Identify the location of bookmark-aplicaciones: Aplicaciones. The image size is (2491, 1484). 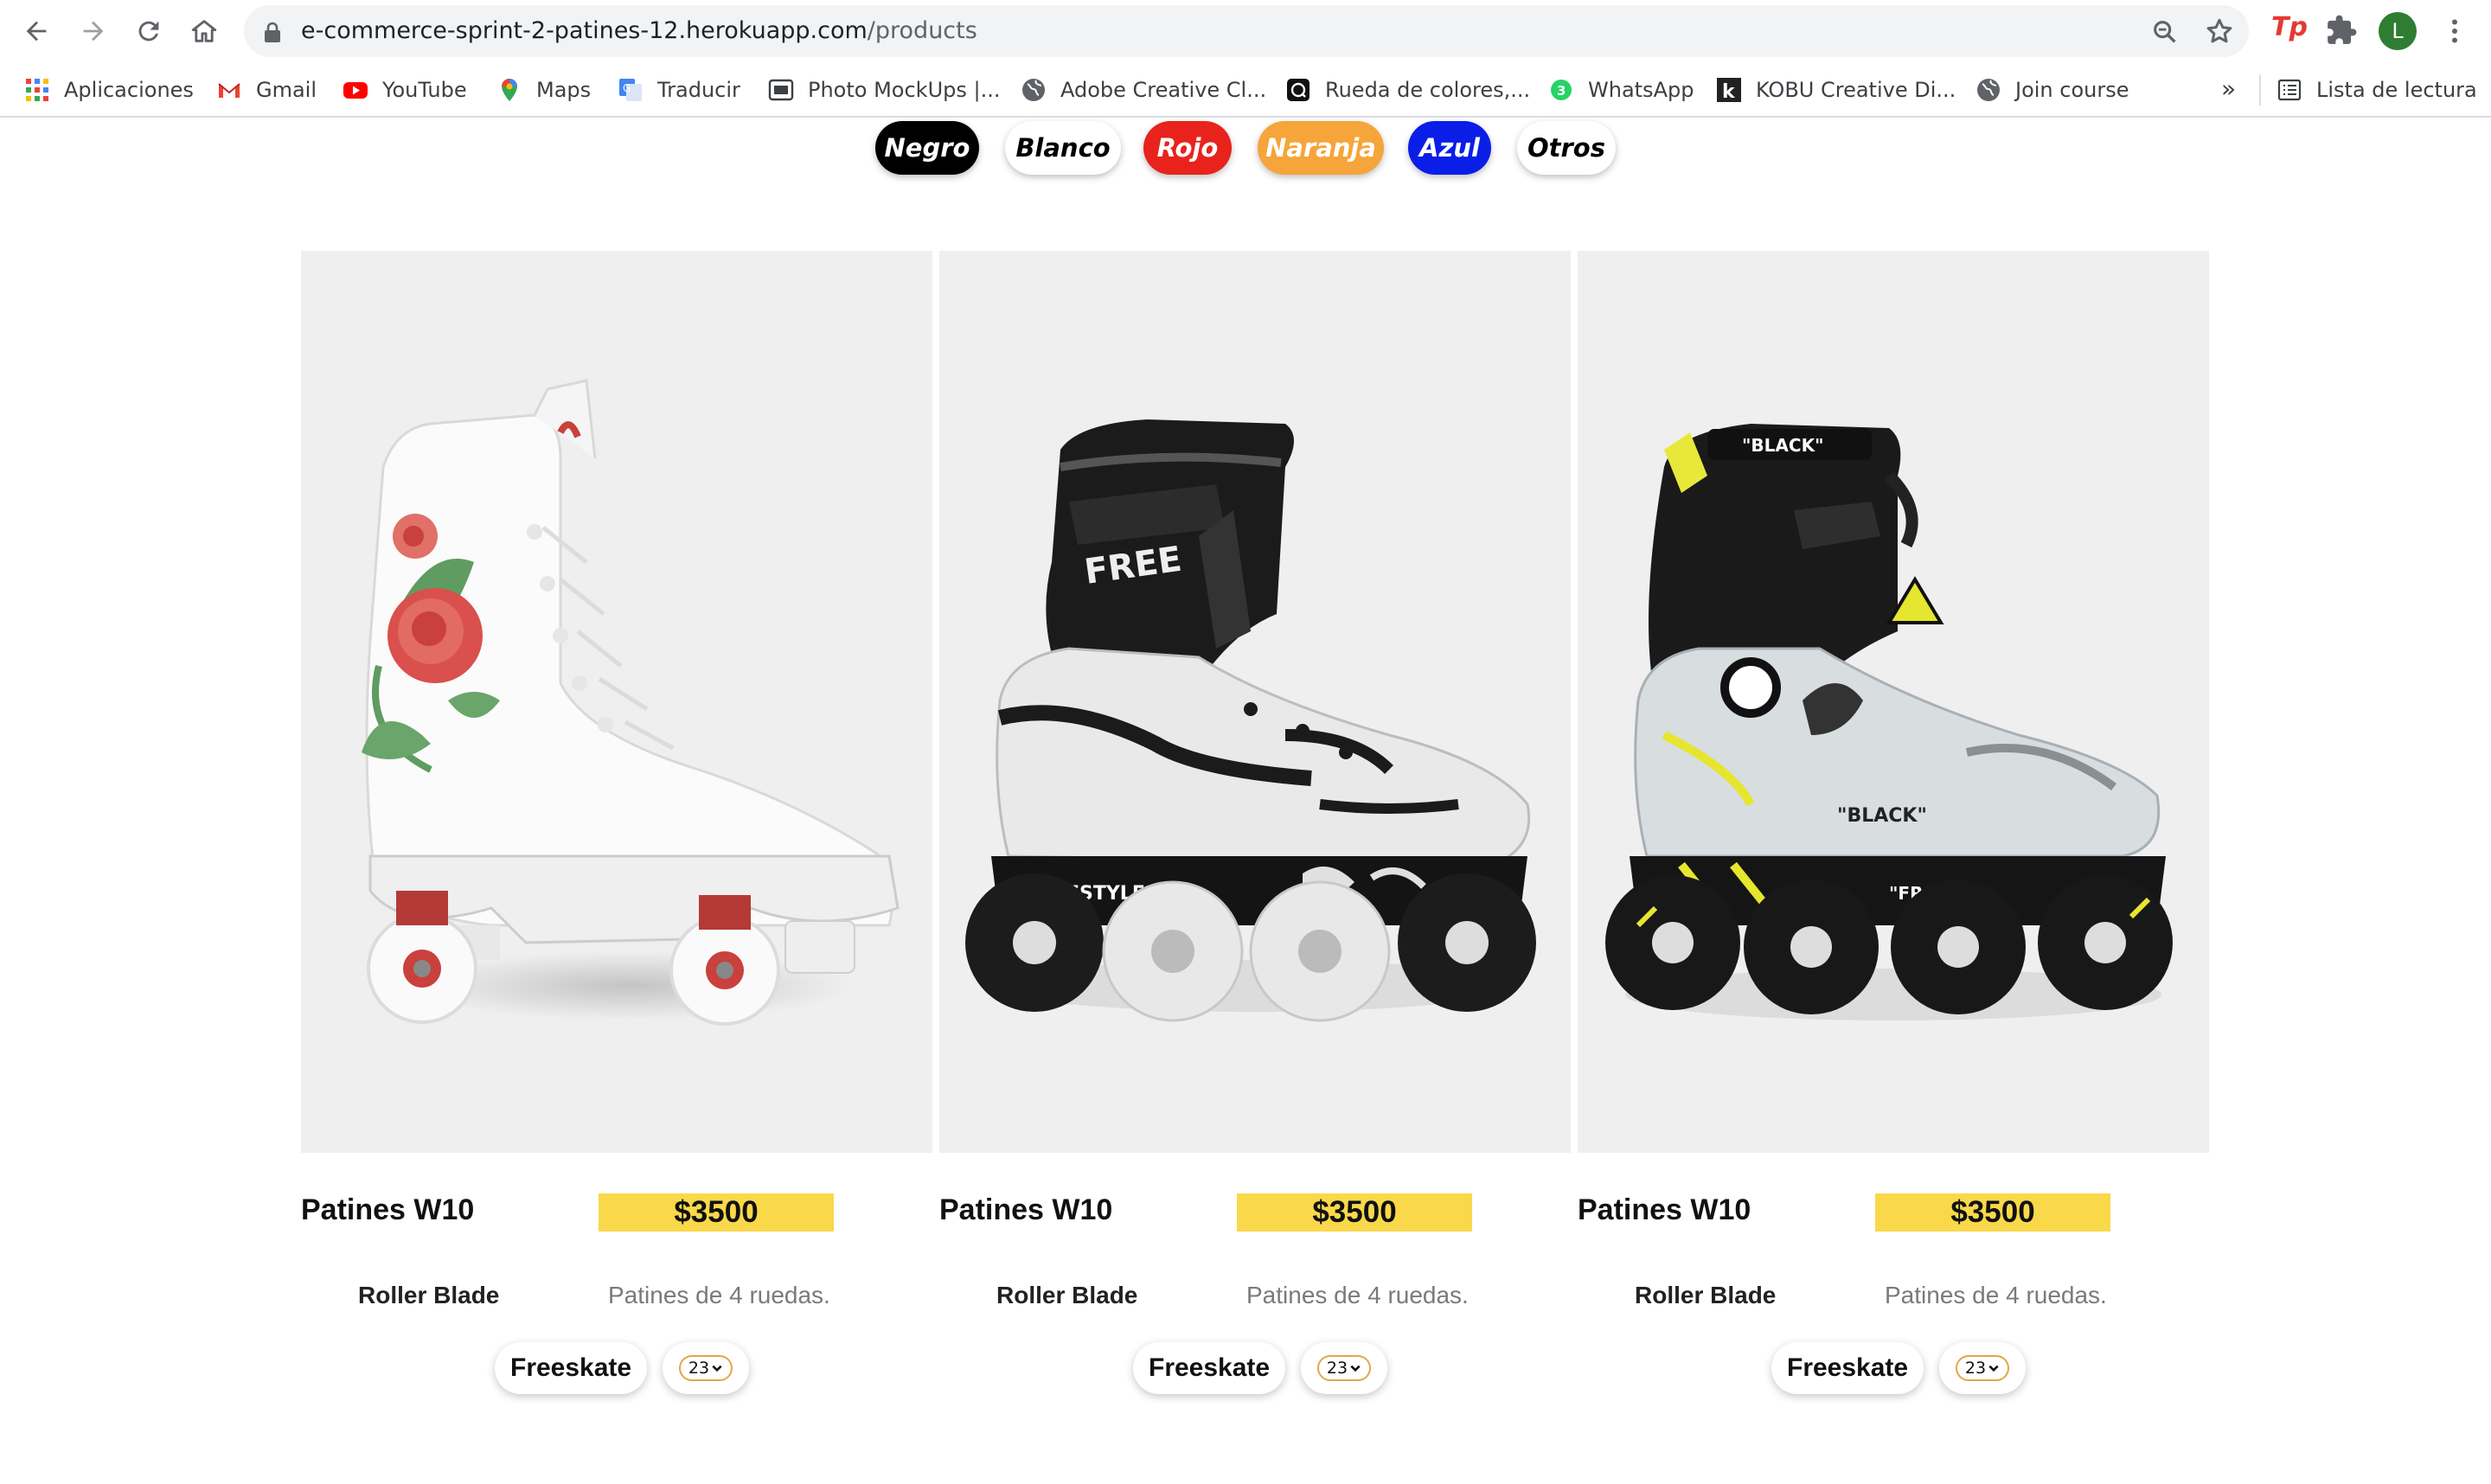
(109, 90).